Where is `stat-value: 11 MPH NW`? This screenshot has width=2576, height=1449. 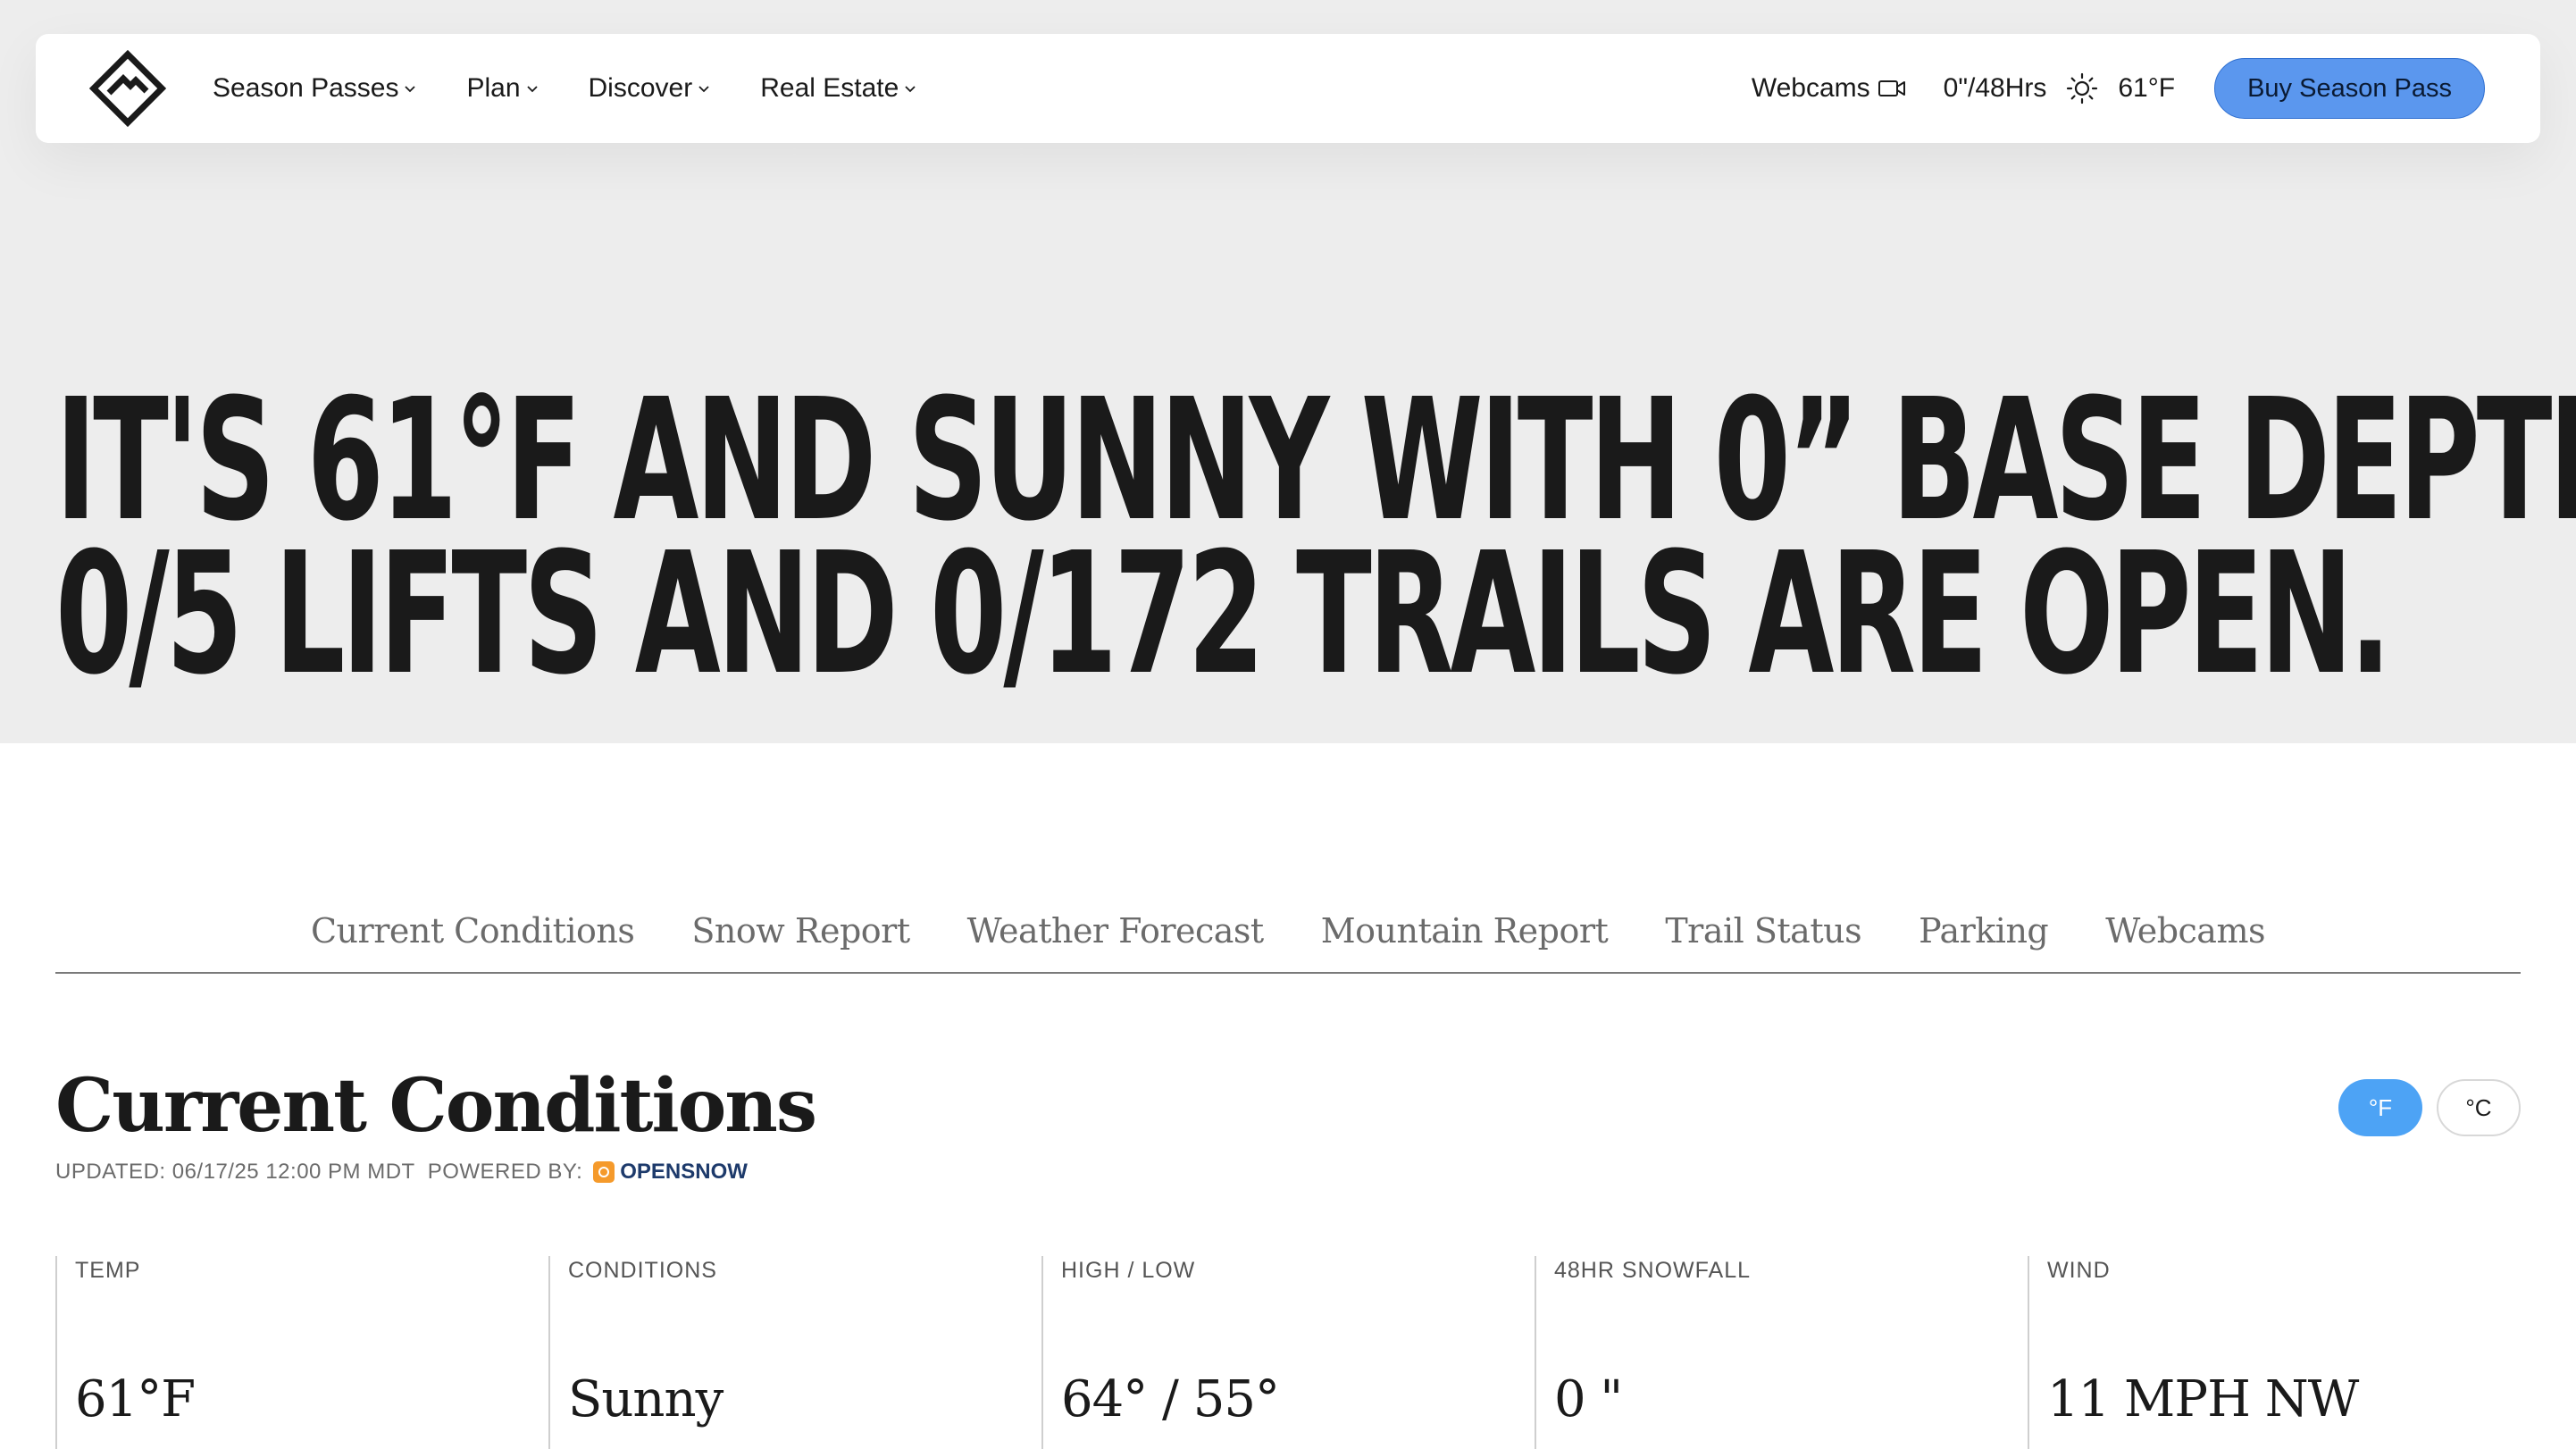 stat-value: 11 MPH NW is located at coordinates (2203, 1399).